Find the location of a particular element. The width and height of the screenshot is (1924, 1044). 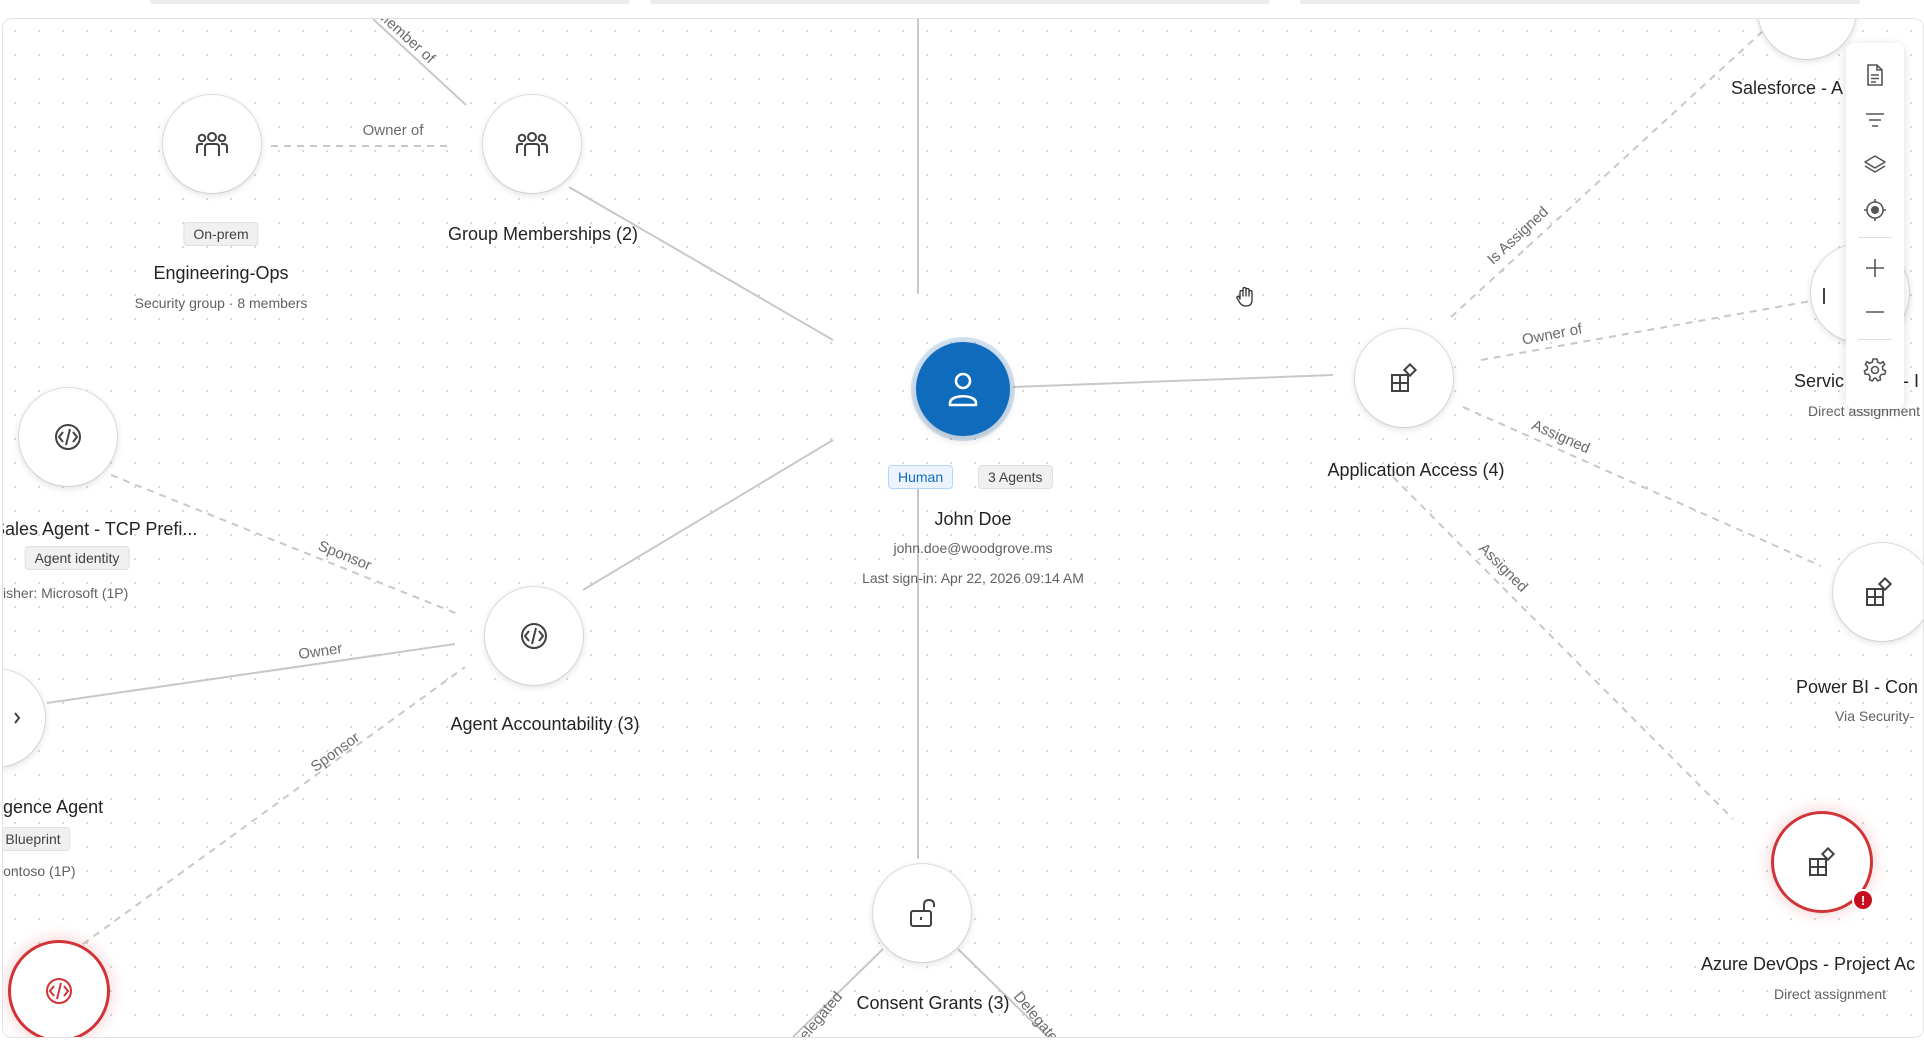

document-icon is located at coordinates (1875, 75).